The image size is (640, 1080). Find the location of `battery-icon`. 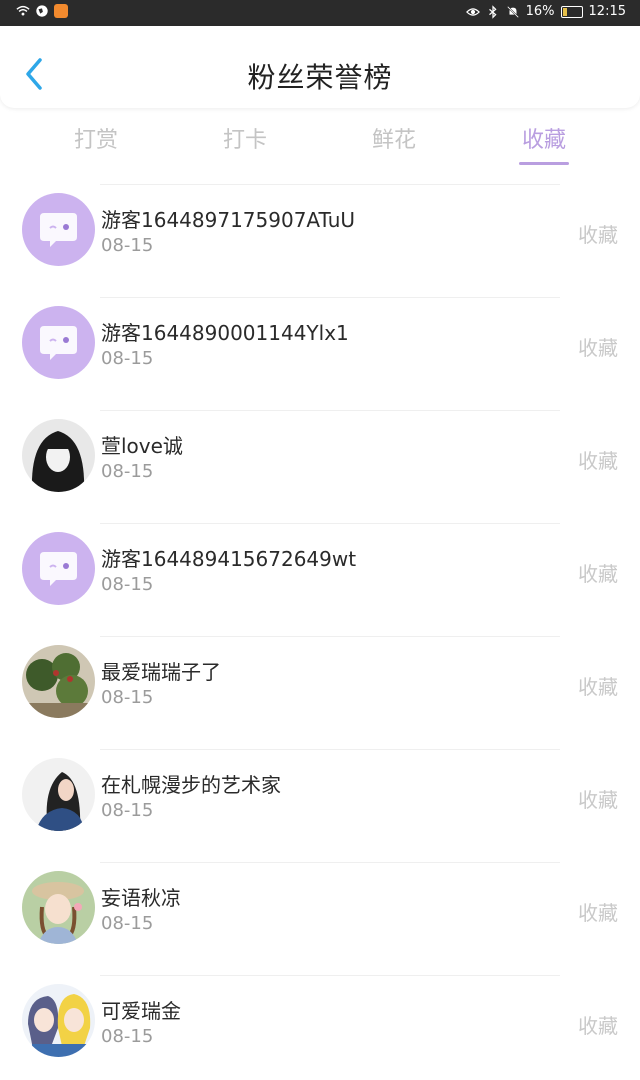

battery-icon is located at coordinates (571, 11).